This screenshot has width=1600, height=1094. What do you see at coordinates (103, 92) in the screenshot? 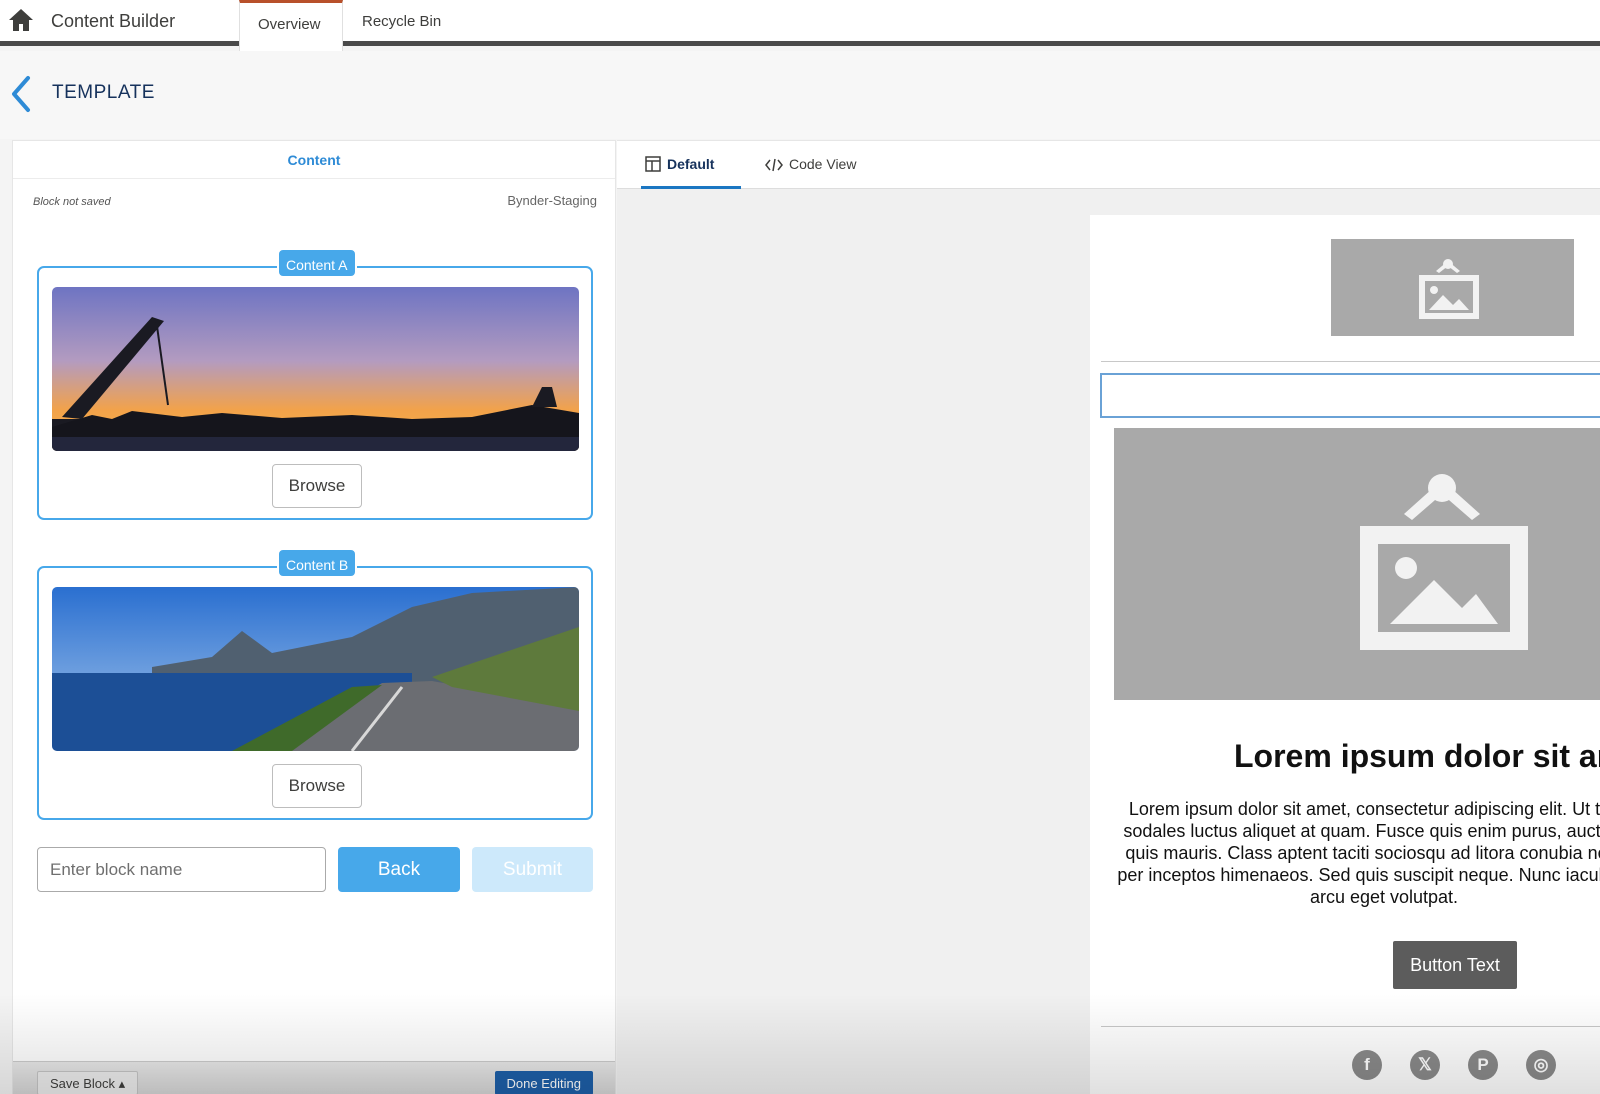
I see `page-title: TEMPLATE` at bounding box center [103, 92].